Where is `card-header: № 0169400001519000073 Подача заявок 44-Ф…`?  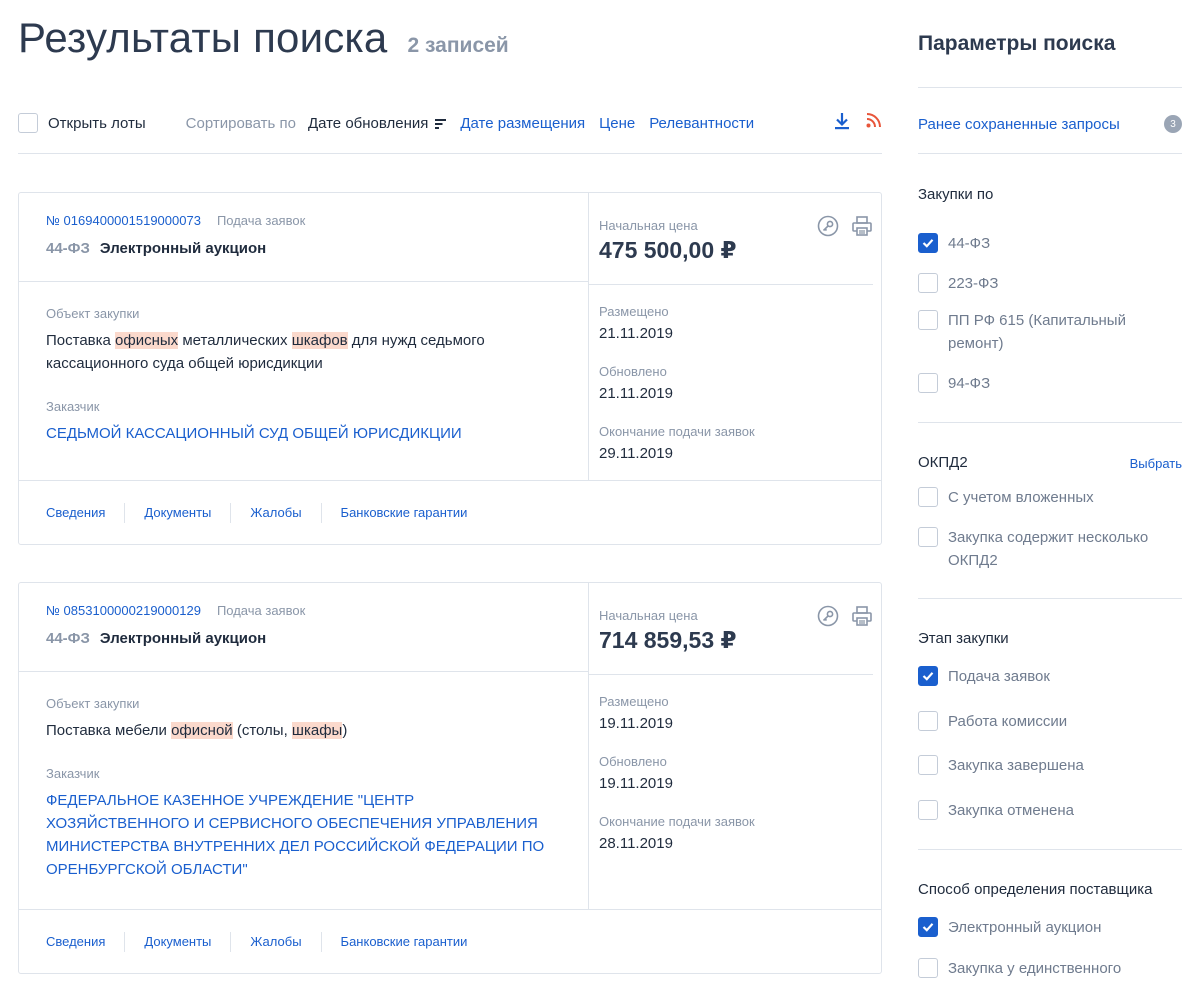
card-header: № 0169400001519000073 Подача заявок 44-Ф… is located at coordinates (303, 237).